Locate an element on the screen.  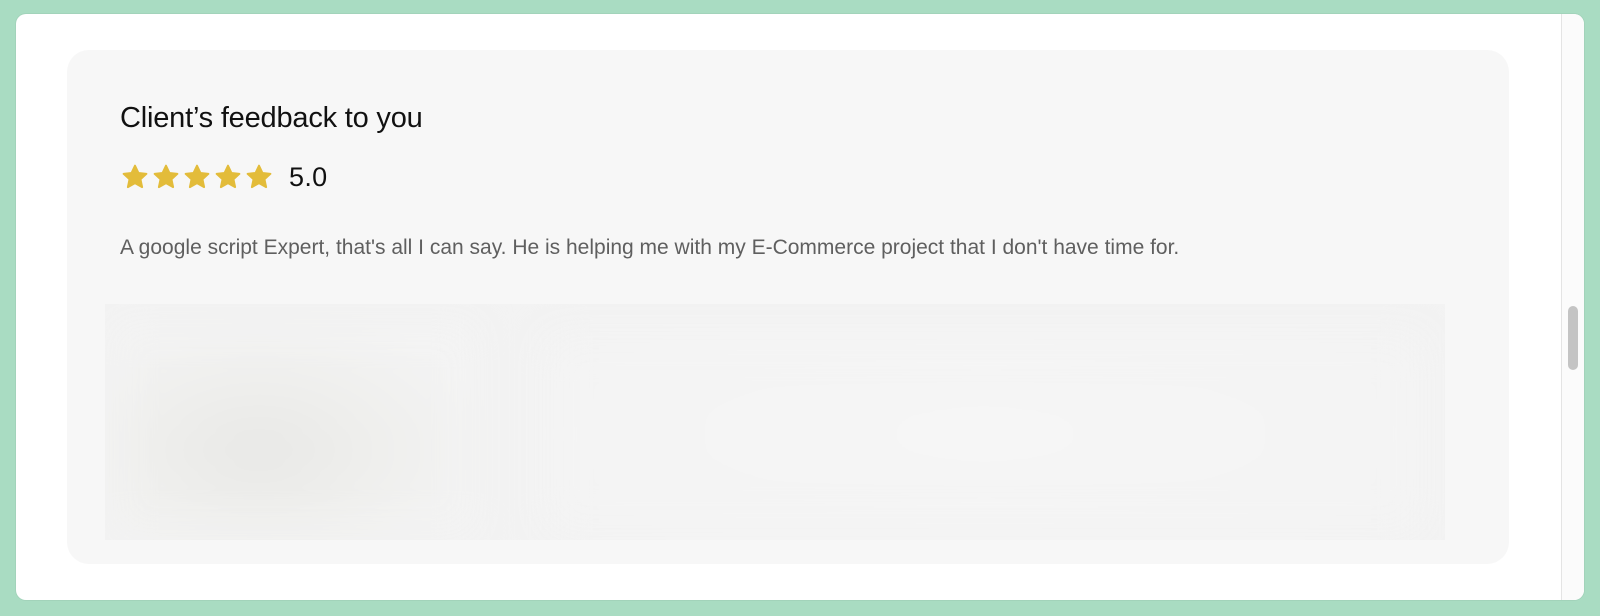
vertical-scrollbar is located at coordinates (1572, 307).